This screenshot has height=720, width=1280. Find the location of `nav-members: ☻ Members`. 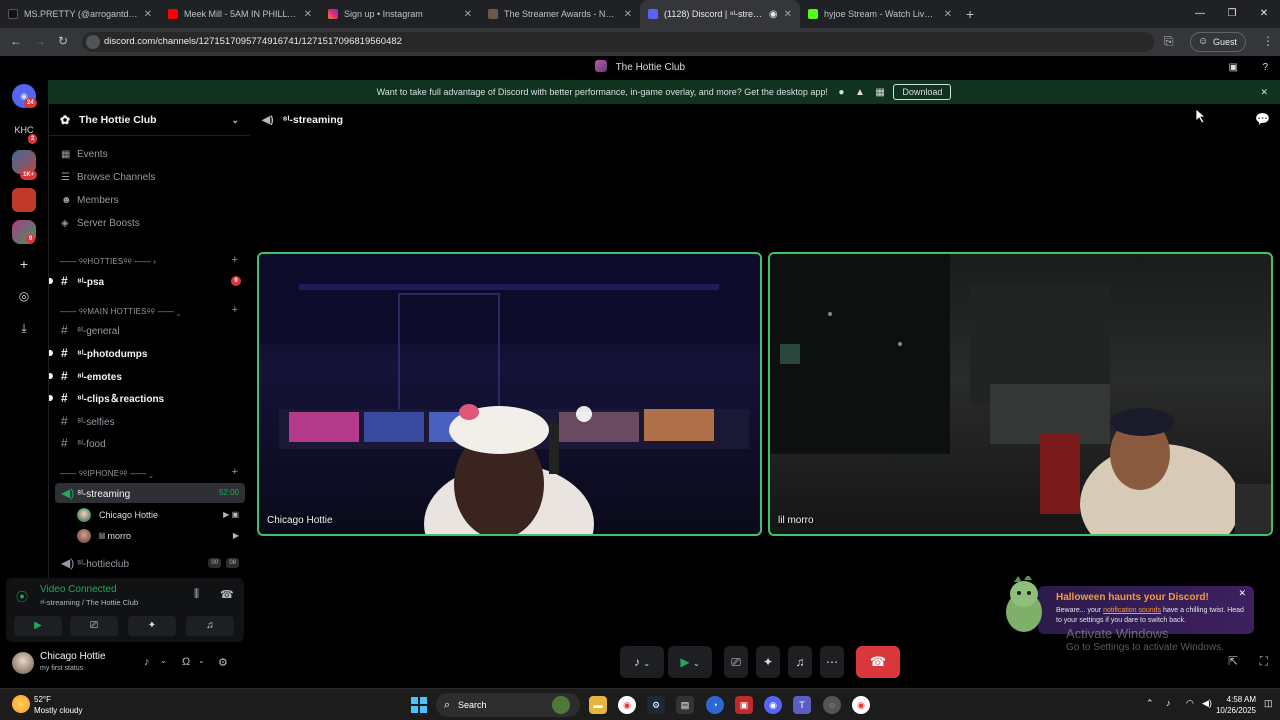

nav-members: ☻ Members is located at coordinates (90, 200).